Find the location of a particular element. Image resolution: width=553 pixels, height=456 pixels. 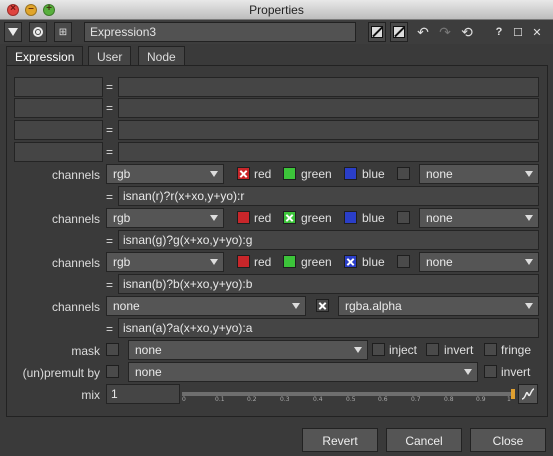

mask-channel-dropdown: none is located at coordinates (248, 350).